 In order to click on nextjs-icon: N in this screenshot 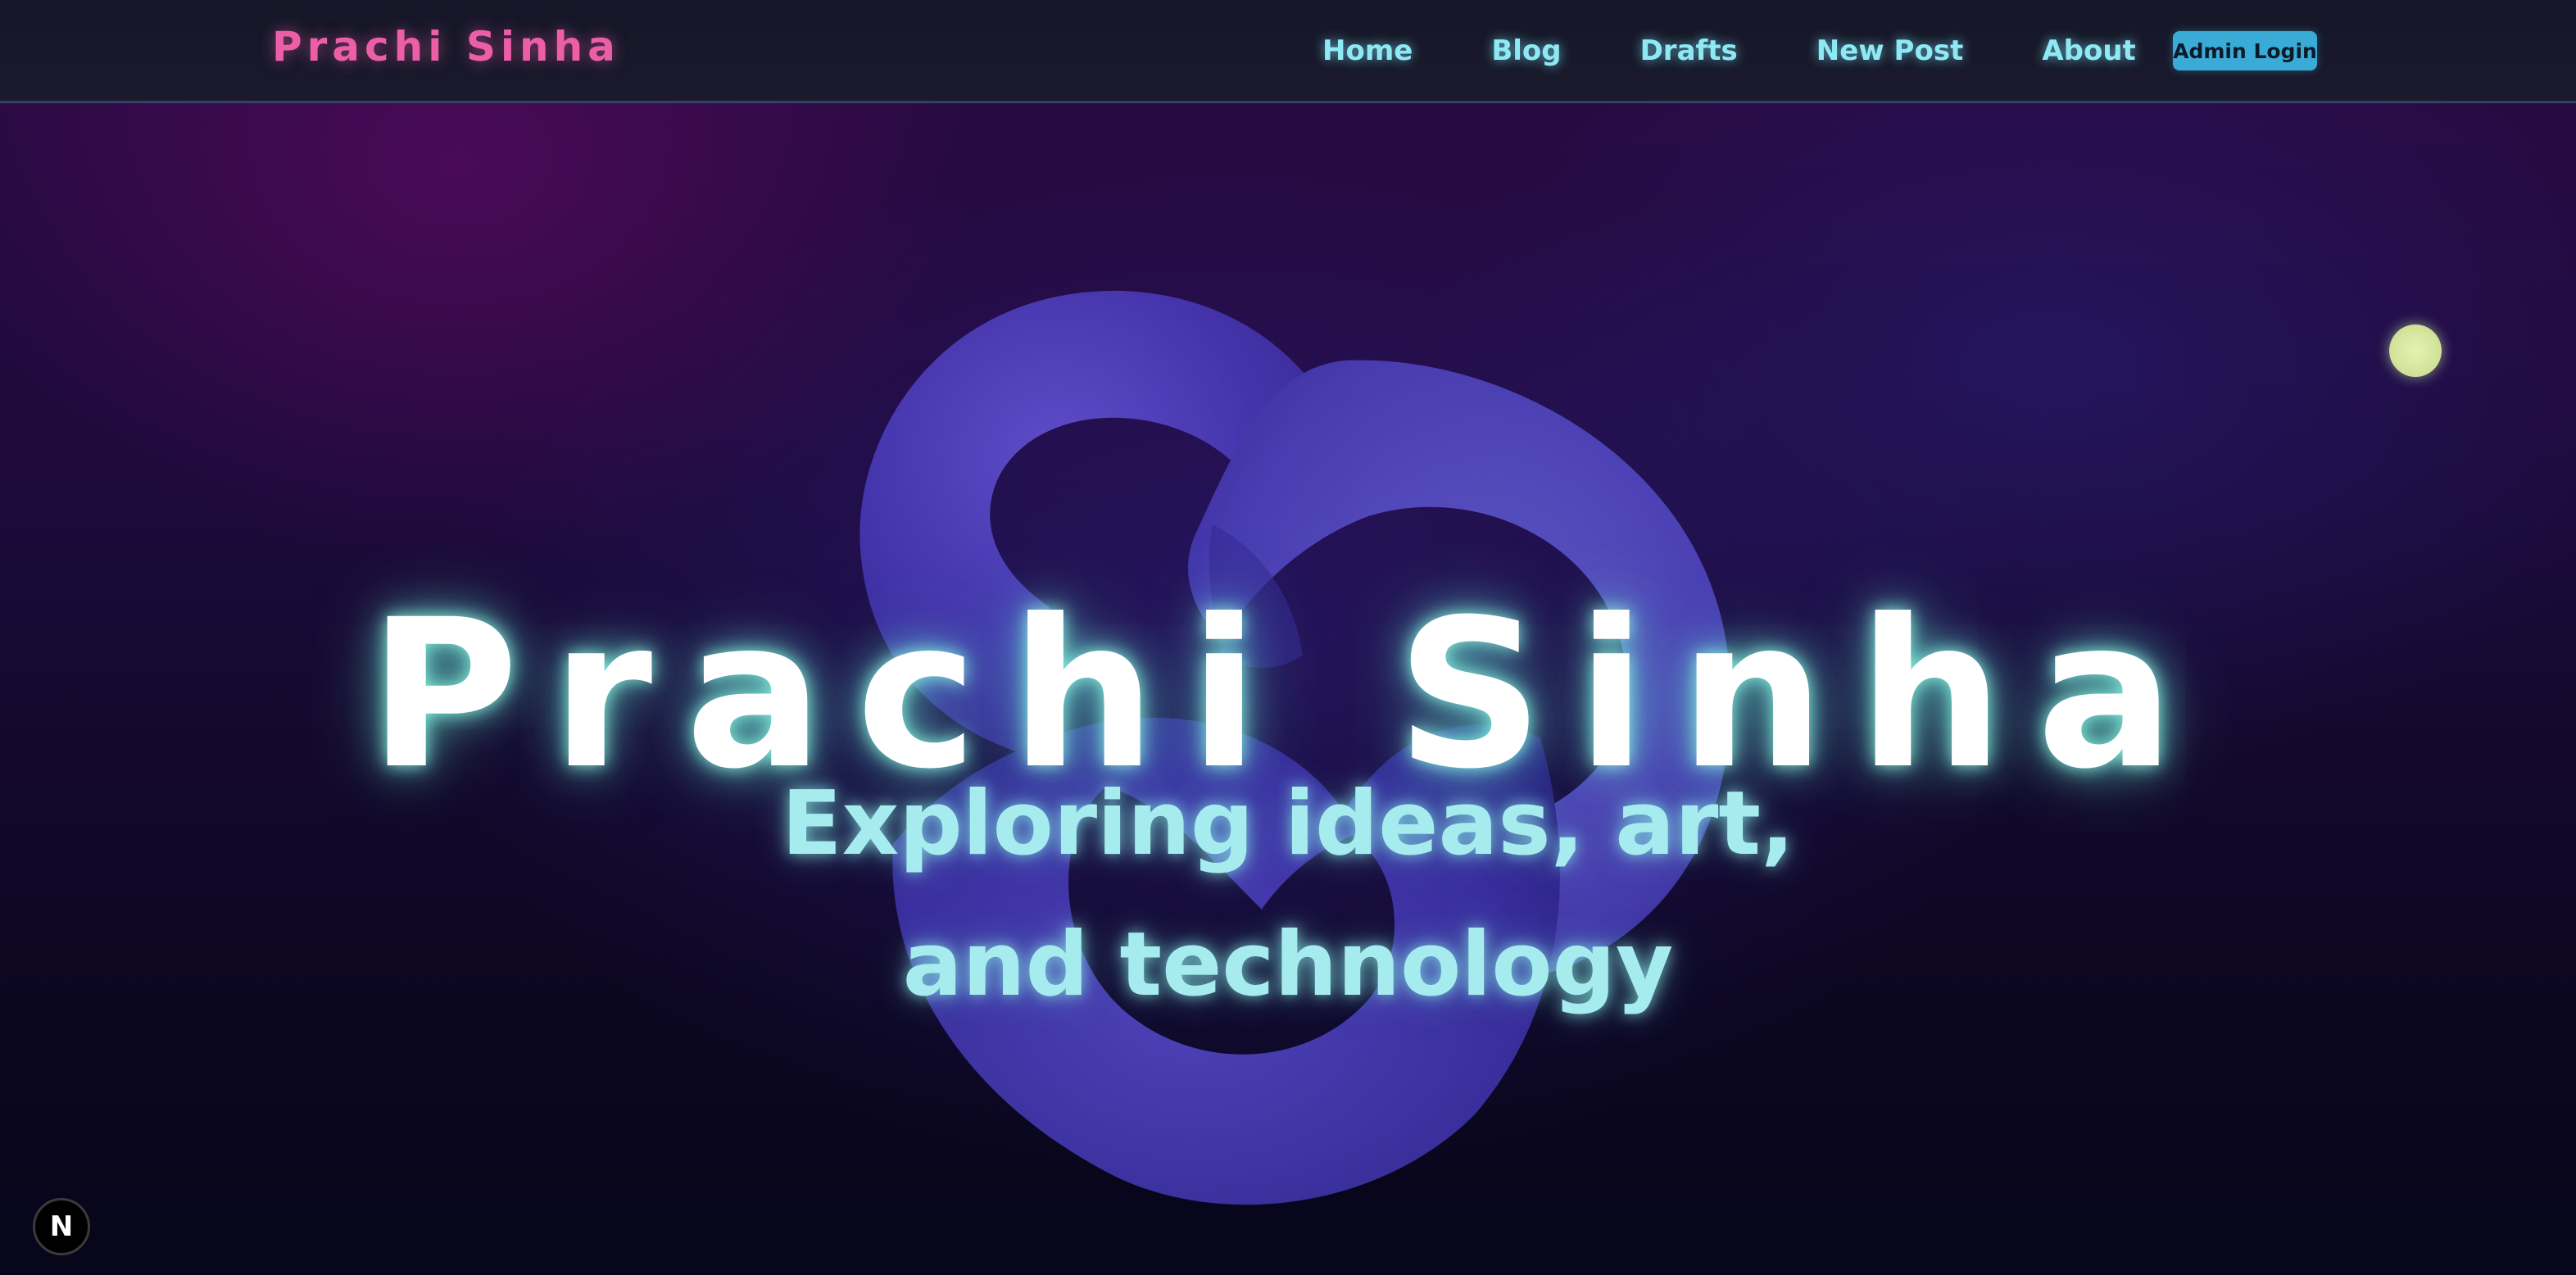, I will do `click(61, 1227)`.